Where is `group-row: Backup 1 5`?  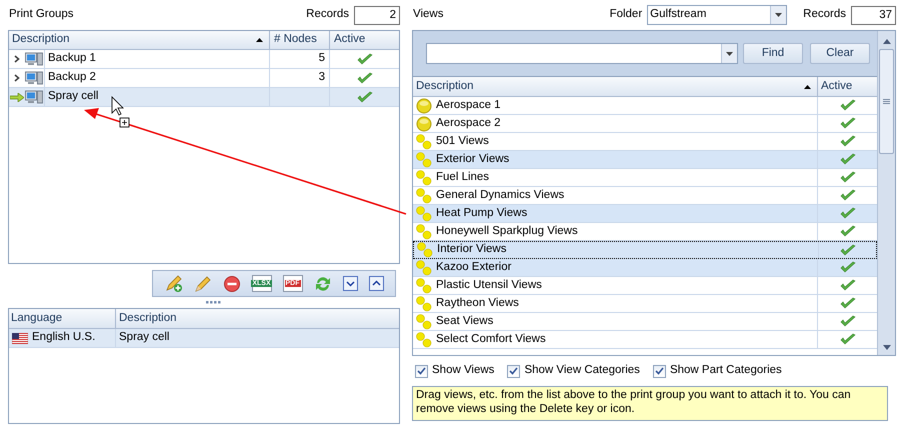 group-row: Backup 1 5 is located at coordinates (204, 59).